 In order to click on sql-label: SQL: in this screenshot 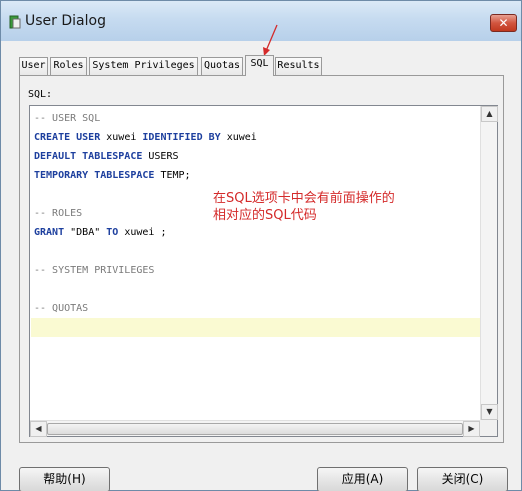, I will do `click(40, 94)`.